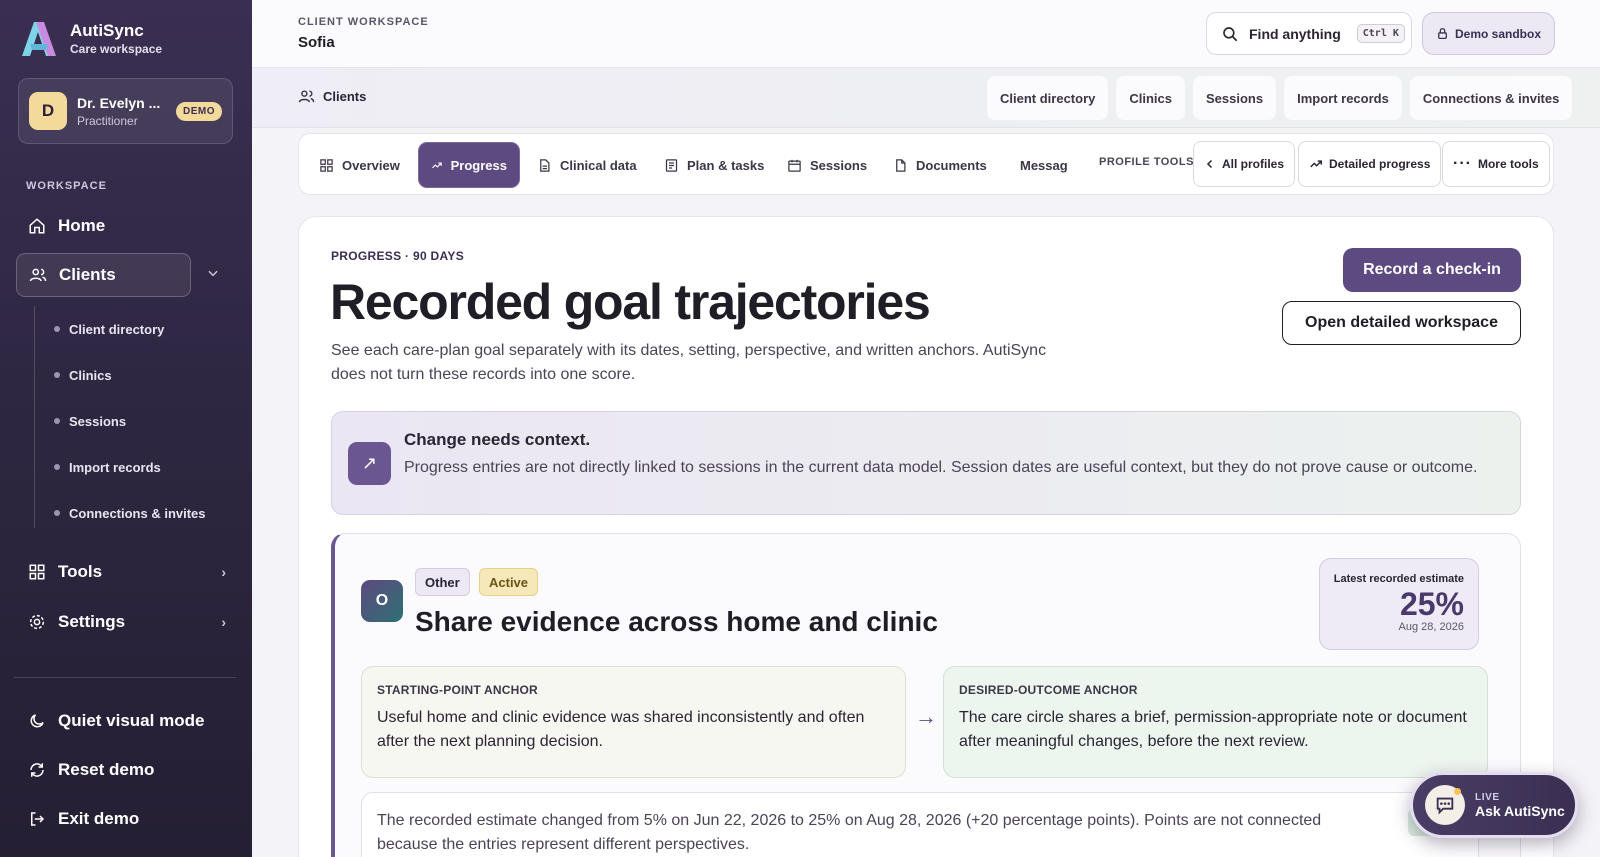 The width and height of the screenshot is (1600, 857). What do you see at coordinates (497, 439) in the screenshot?
I see `context-title: Change needs context.` at bounding box center [497, 439].